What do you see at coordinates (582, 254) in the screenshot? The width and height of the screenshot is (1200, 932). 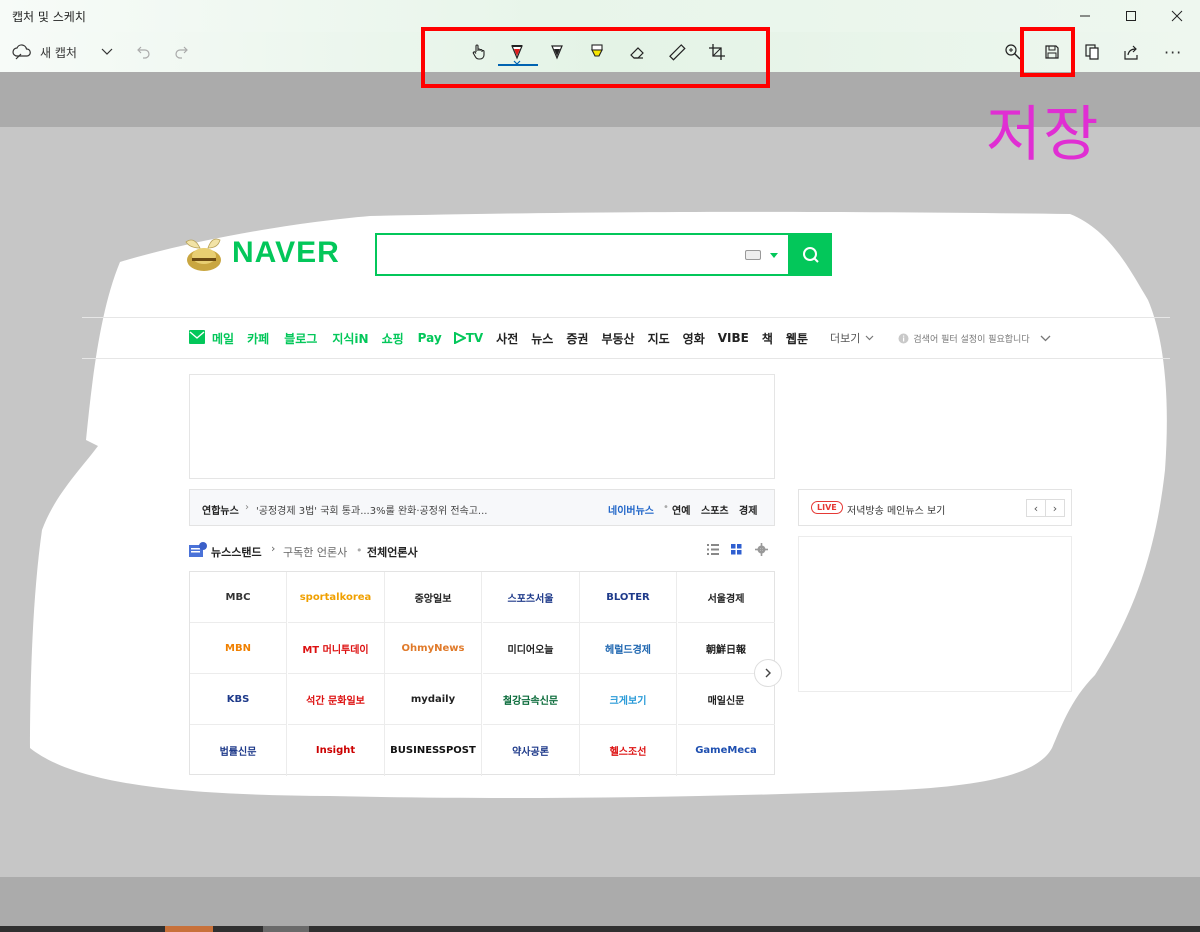 I see `search-input` at bounding box center [582, 254].